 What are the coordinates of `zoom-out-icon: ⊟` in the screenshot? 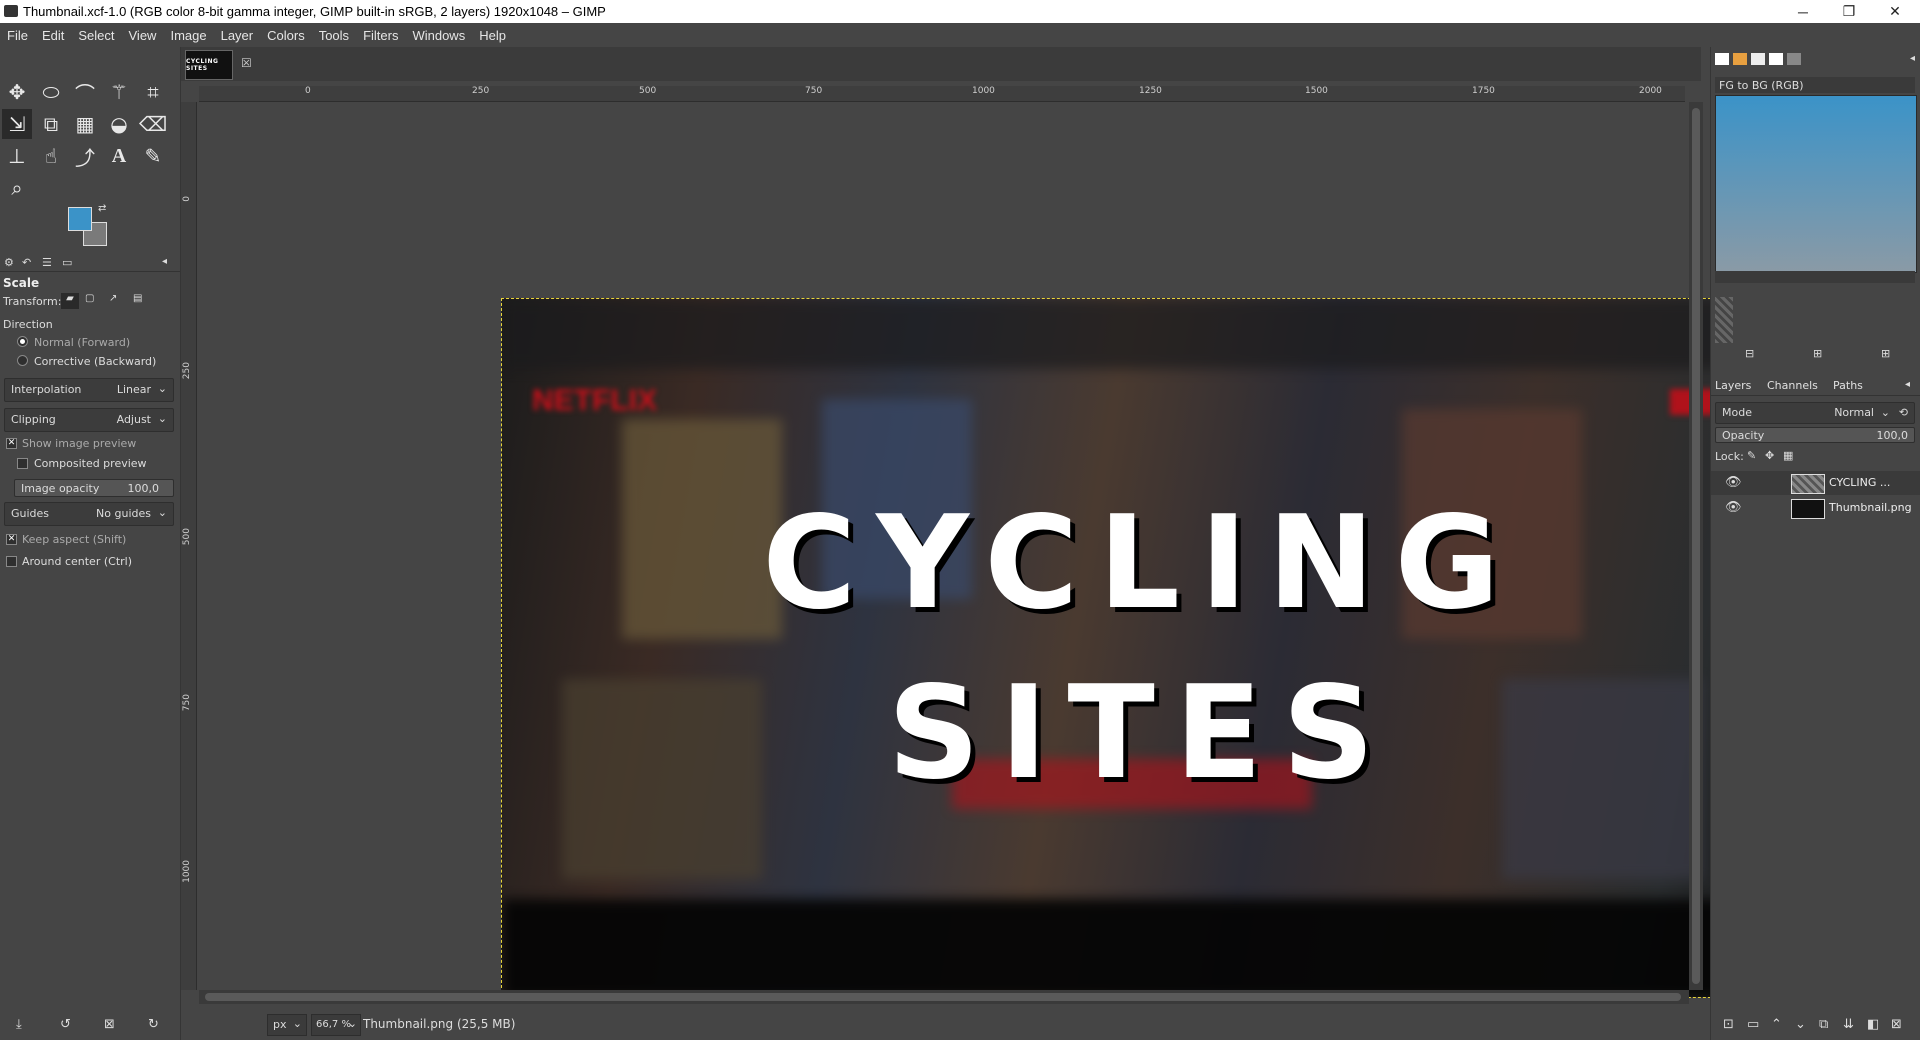 It's located at (1749, 353).